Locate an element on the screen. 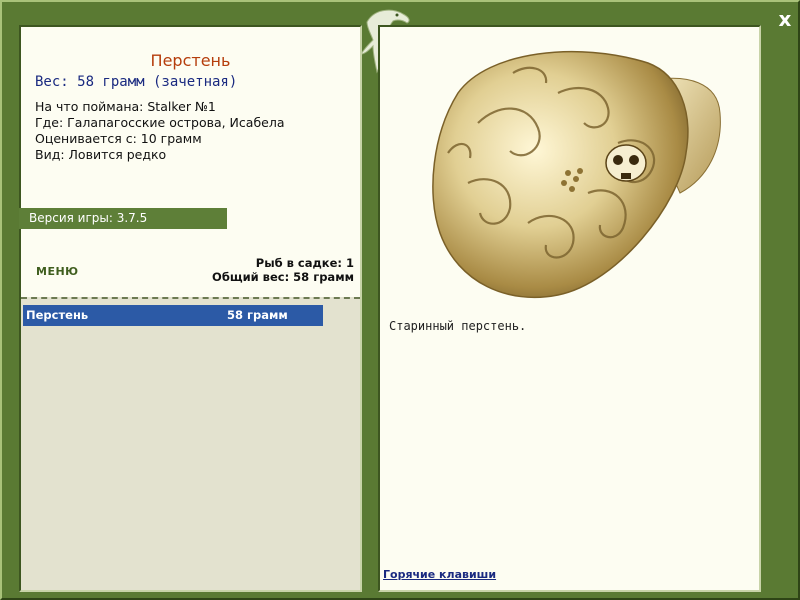  fish-title: Перстень is located at coordinates (190, 60).